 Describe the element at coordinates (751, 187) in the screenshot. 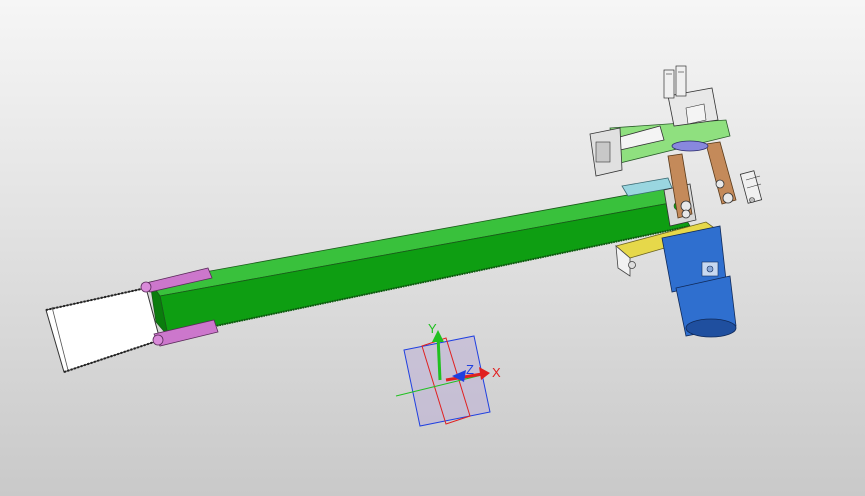

I see `end-connector` at that location.